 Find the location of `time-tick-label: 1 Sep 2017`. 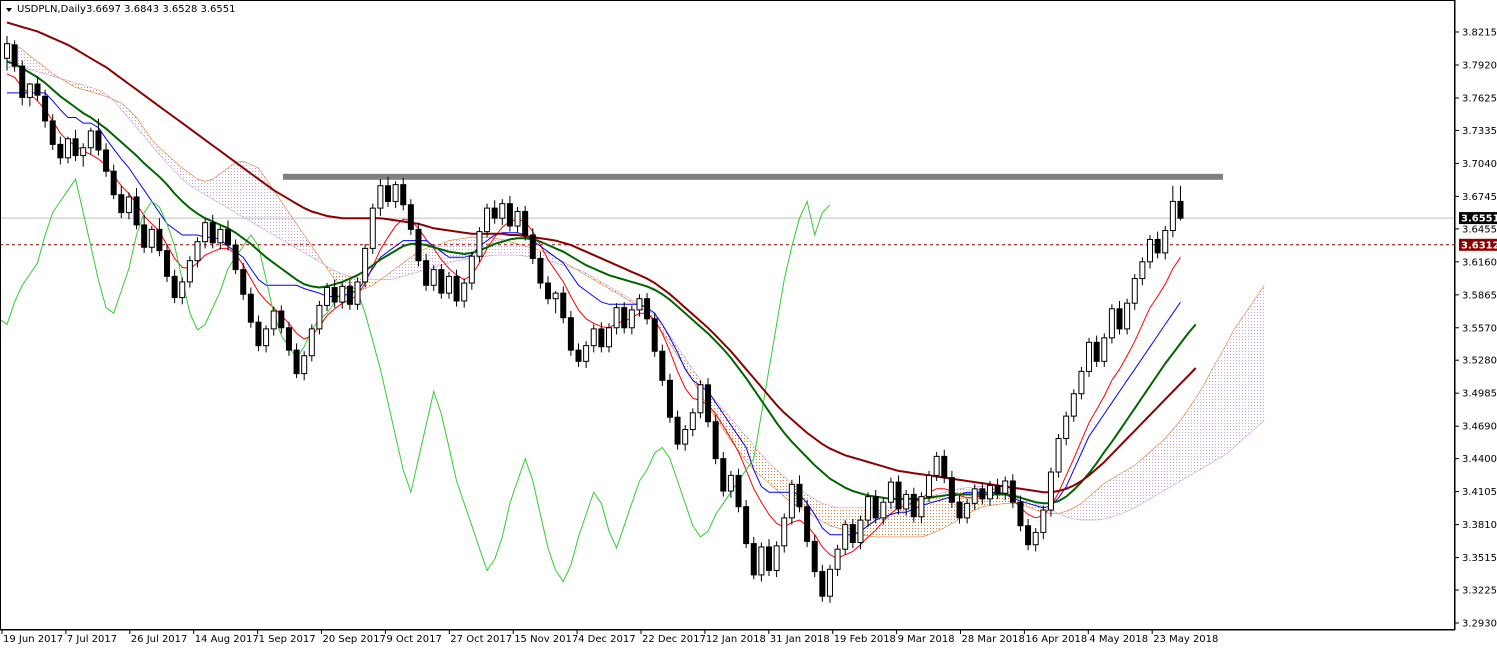

time-tick-label: 1 Sep 2017 is located at coordinates (287, 639).